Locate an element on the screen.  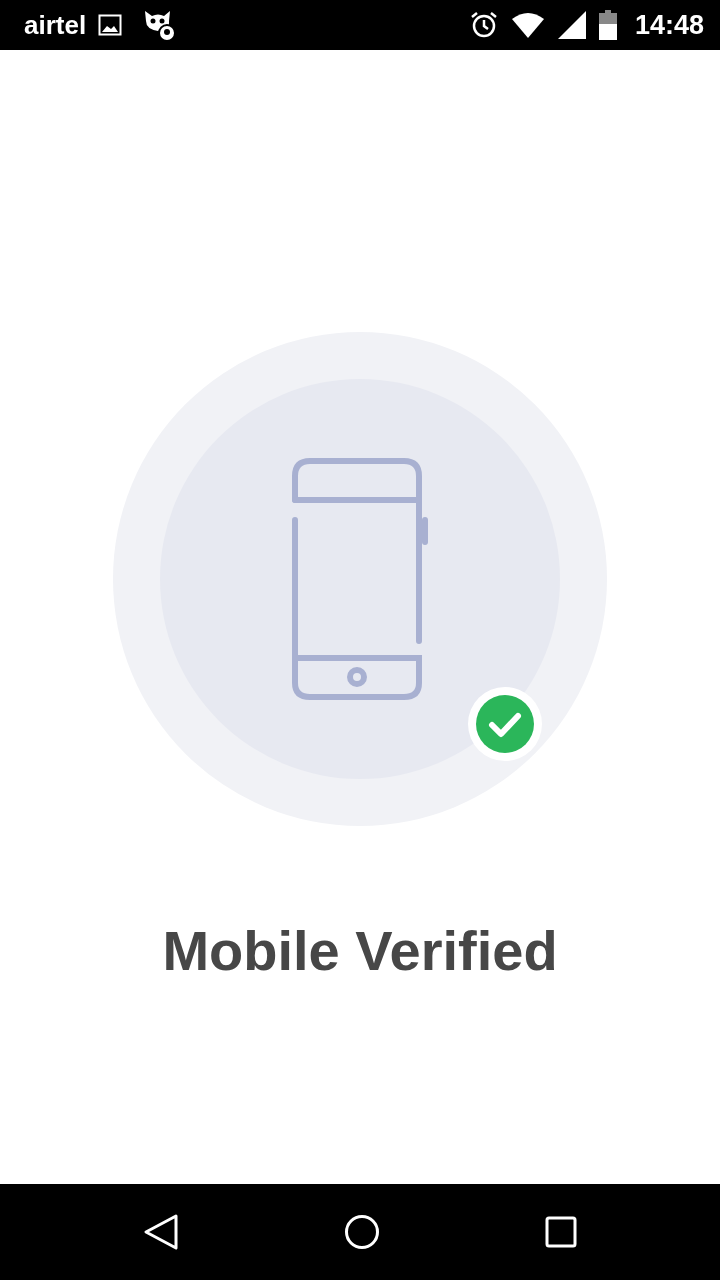
signal-icon is located at coordinates (571, 25).